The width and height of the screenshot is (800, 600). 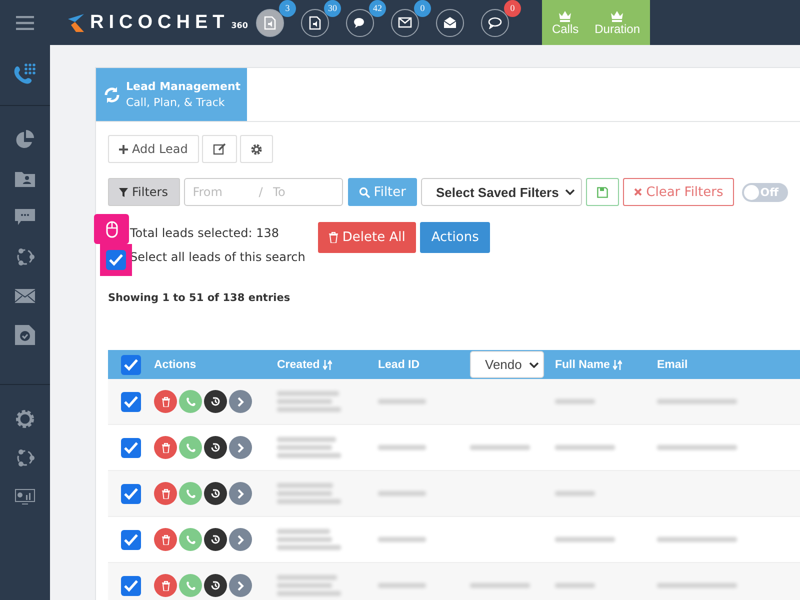 What do you see at coordinates (399, 364) in the screenshot?
I see `column-header: Lead ID` at bounding box center [399, 364].